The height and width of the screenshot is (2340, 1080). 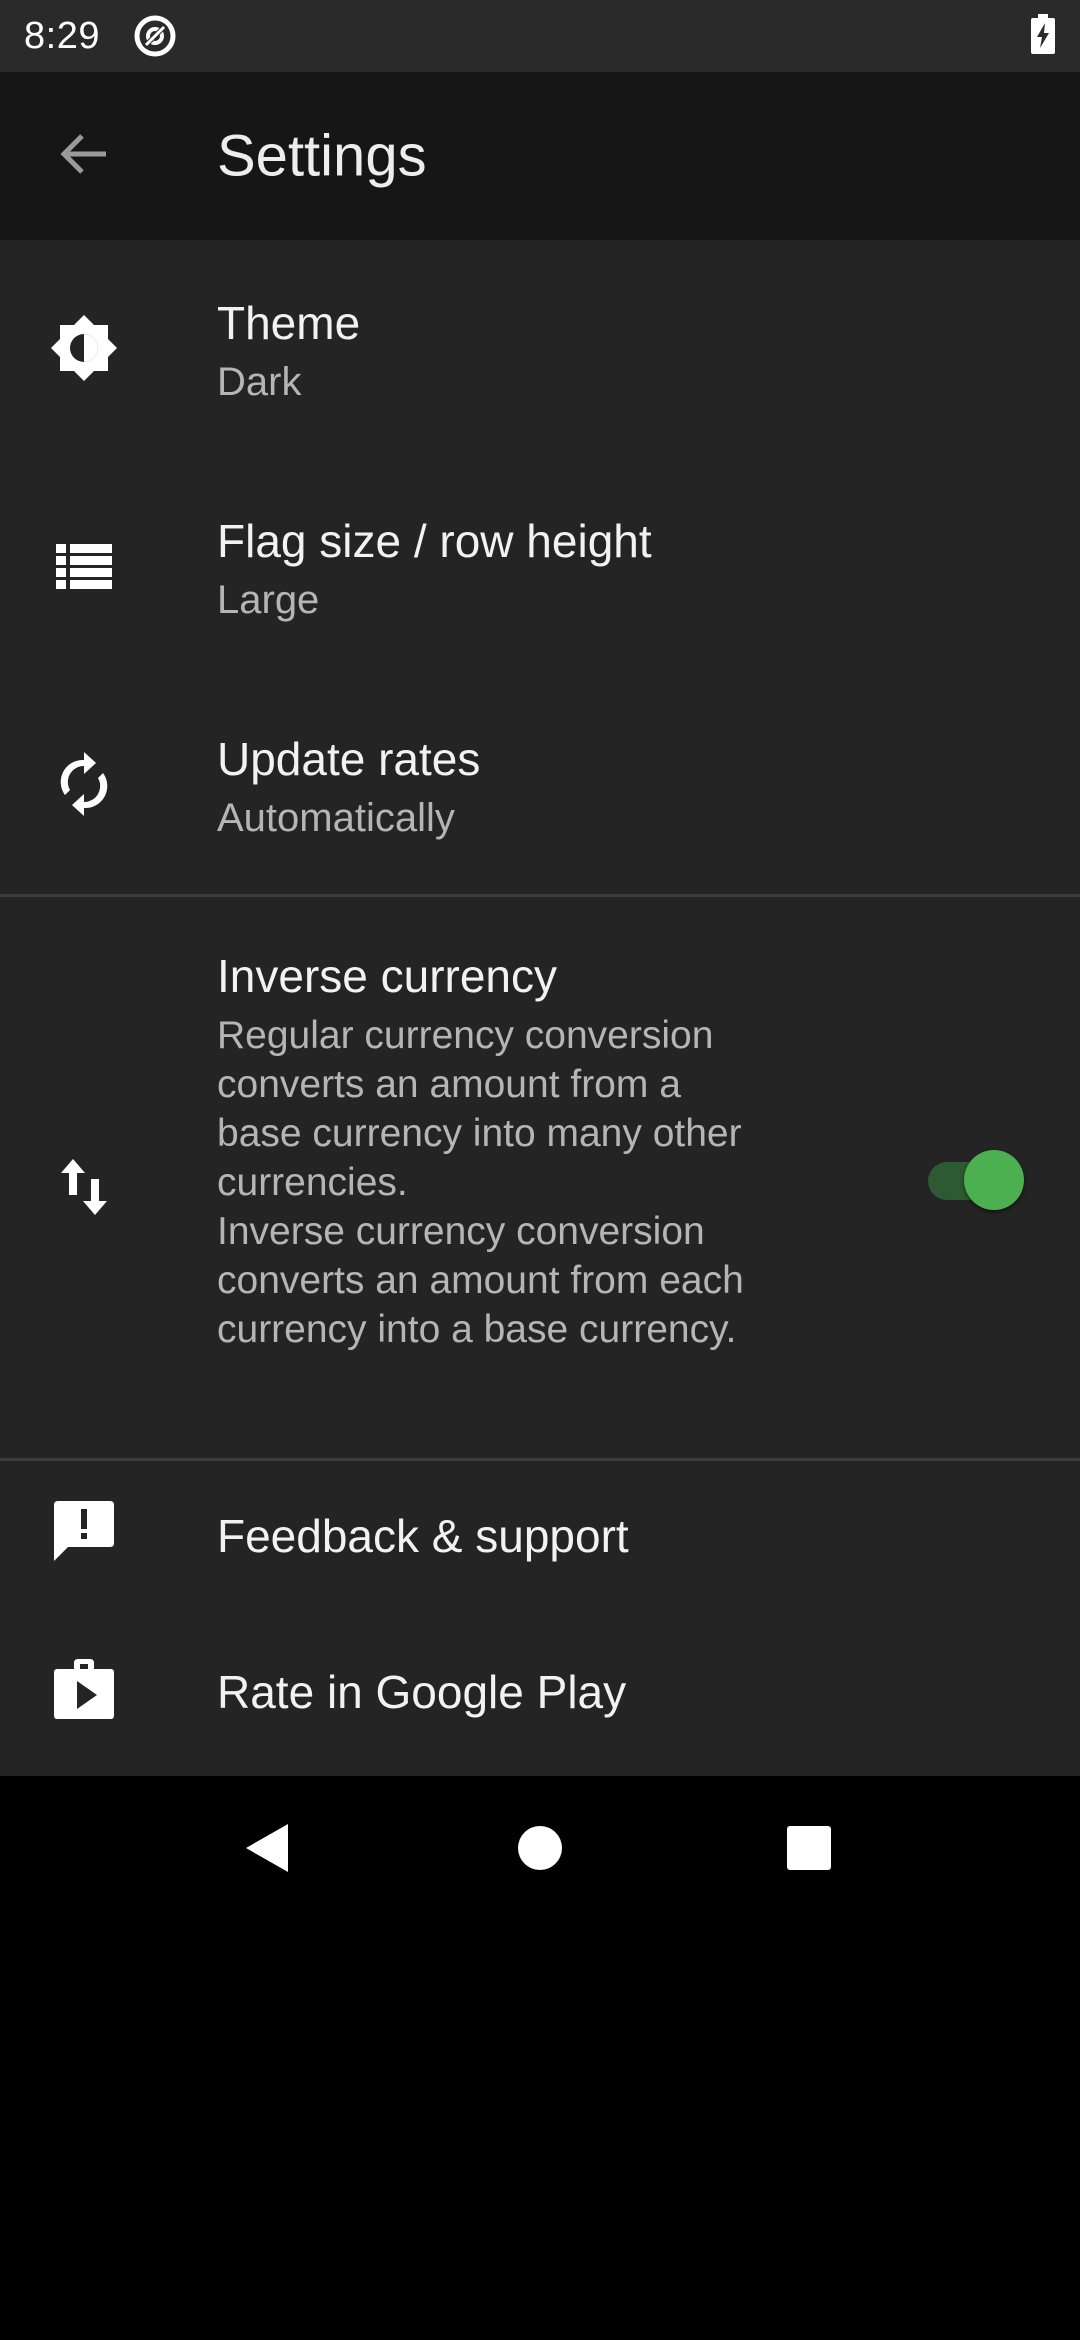 I want to click on app-bar: Settings, so click(x=540, y=156).